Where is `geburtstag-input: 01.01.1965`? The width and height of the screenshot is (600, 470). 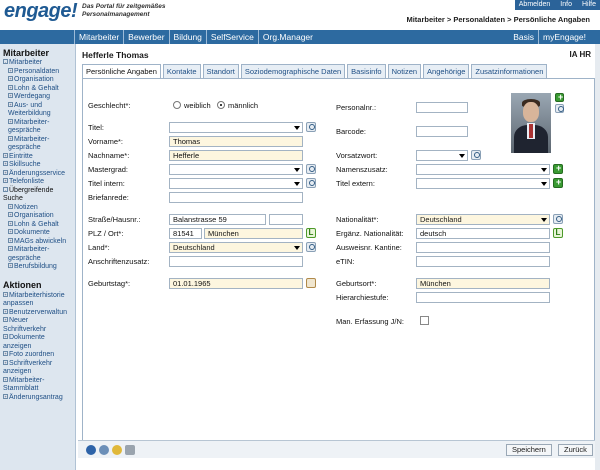
geburtstag-input: 01.01.1965 is located at coordinates (236, 283).